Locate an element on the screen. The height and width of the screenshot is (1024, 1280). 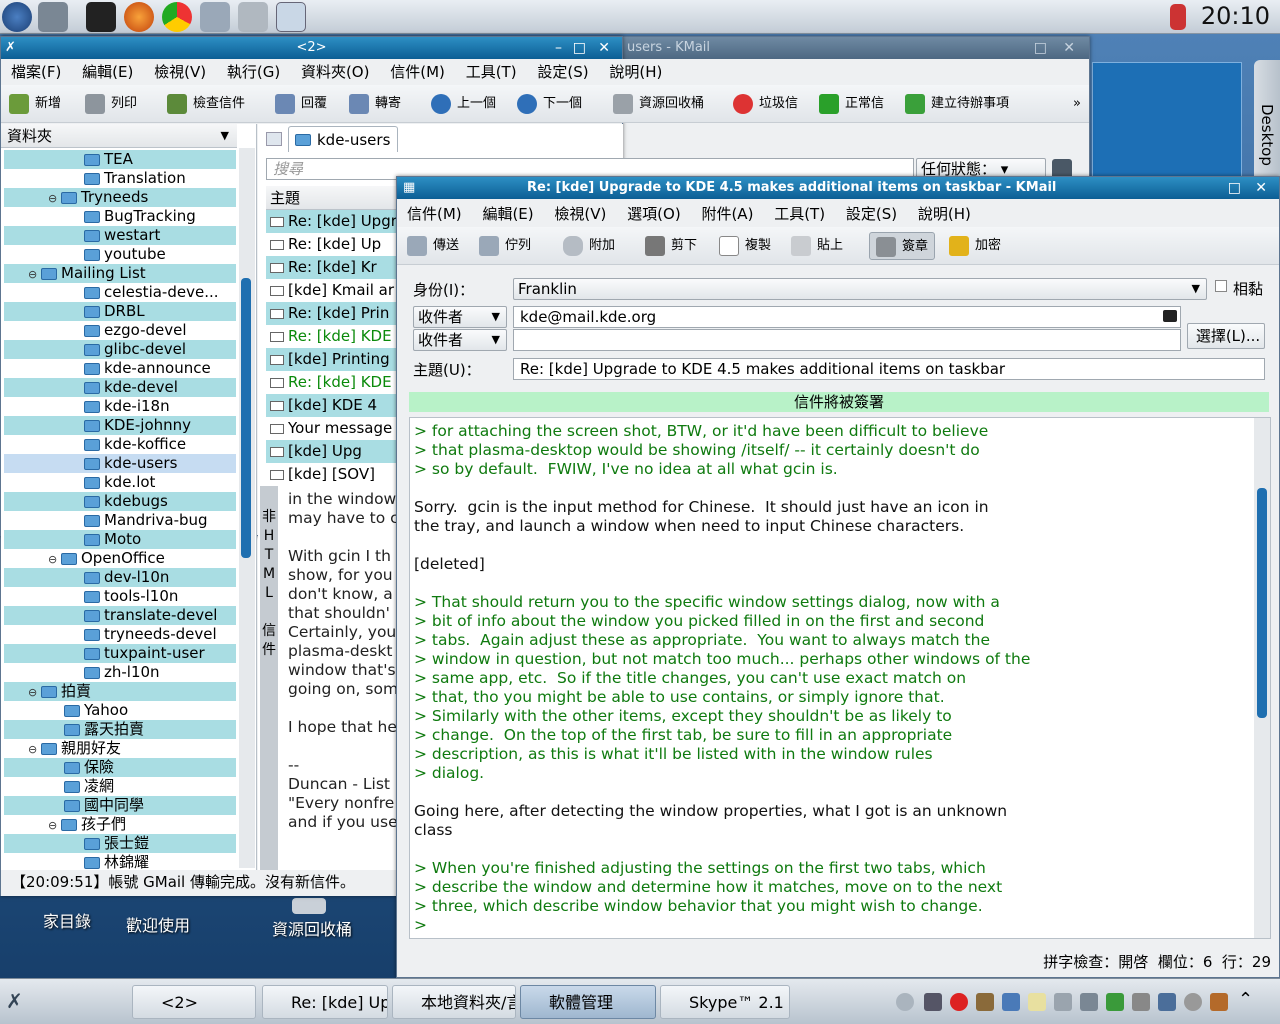
folder-item: KDE-johnny is located at coordinates (120, 425).